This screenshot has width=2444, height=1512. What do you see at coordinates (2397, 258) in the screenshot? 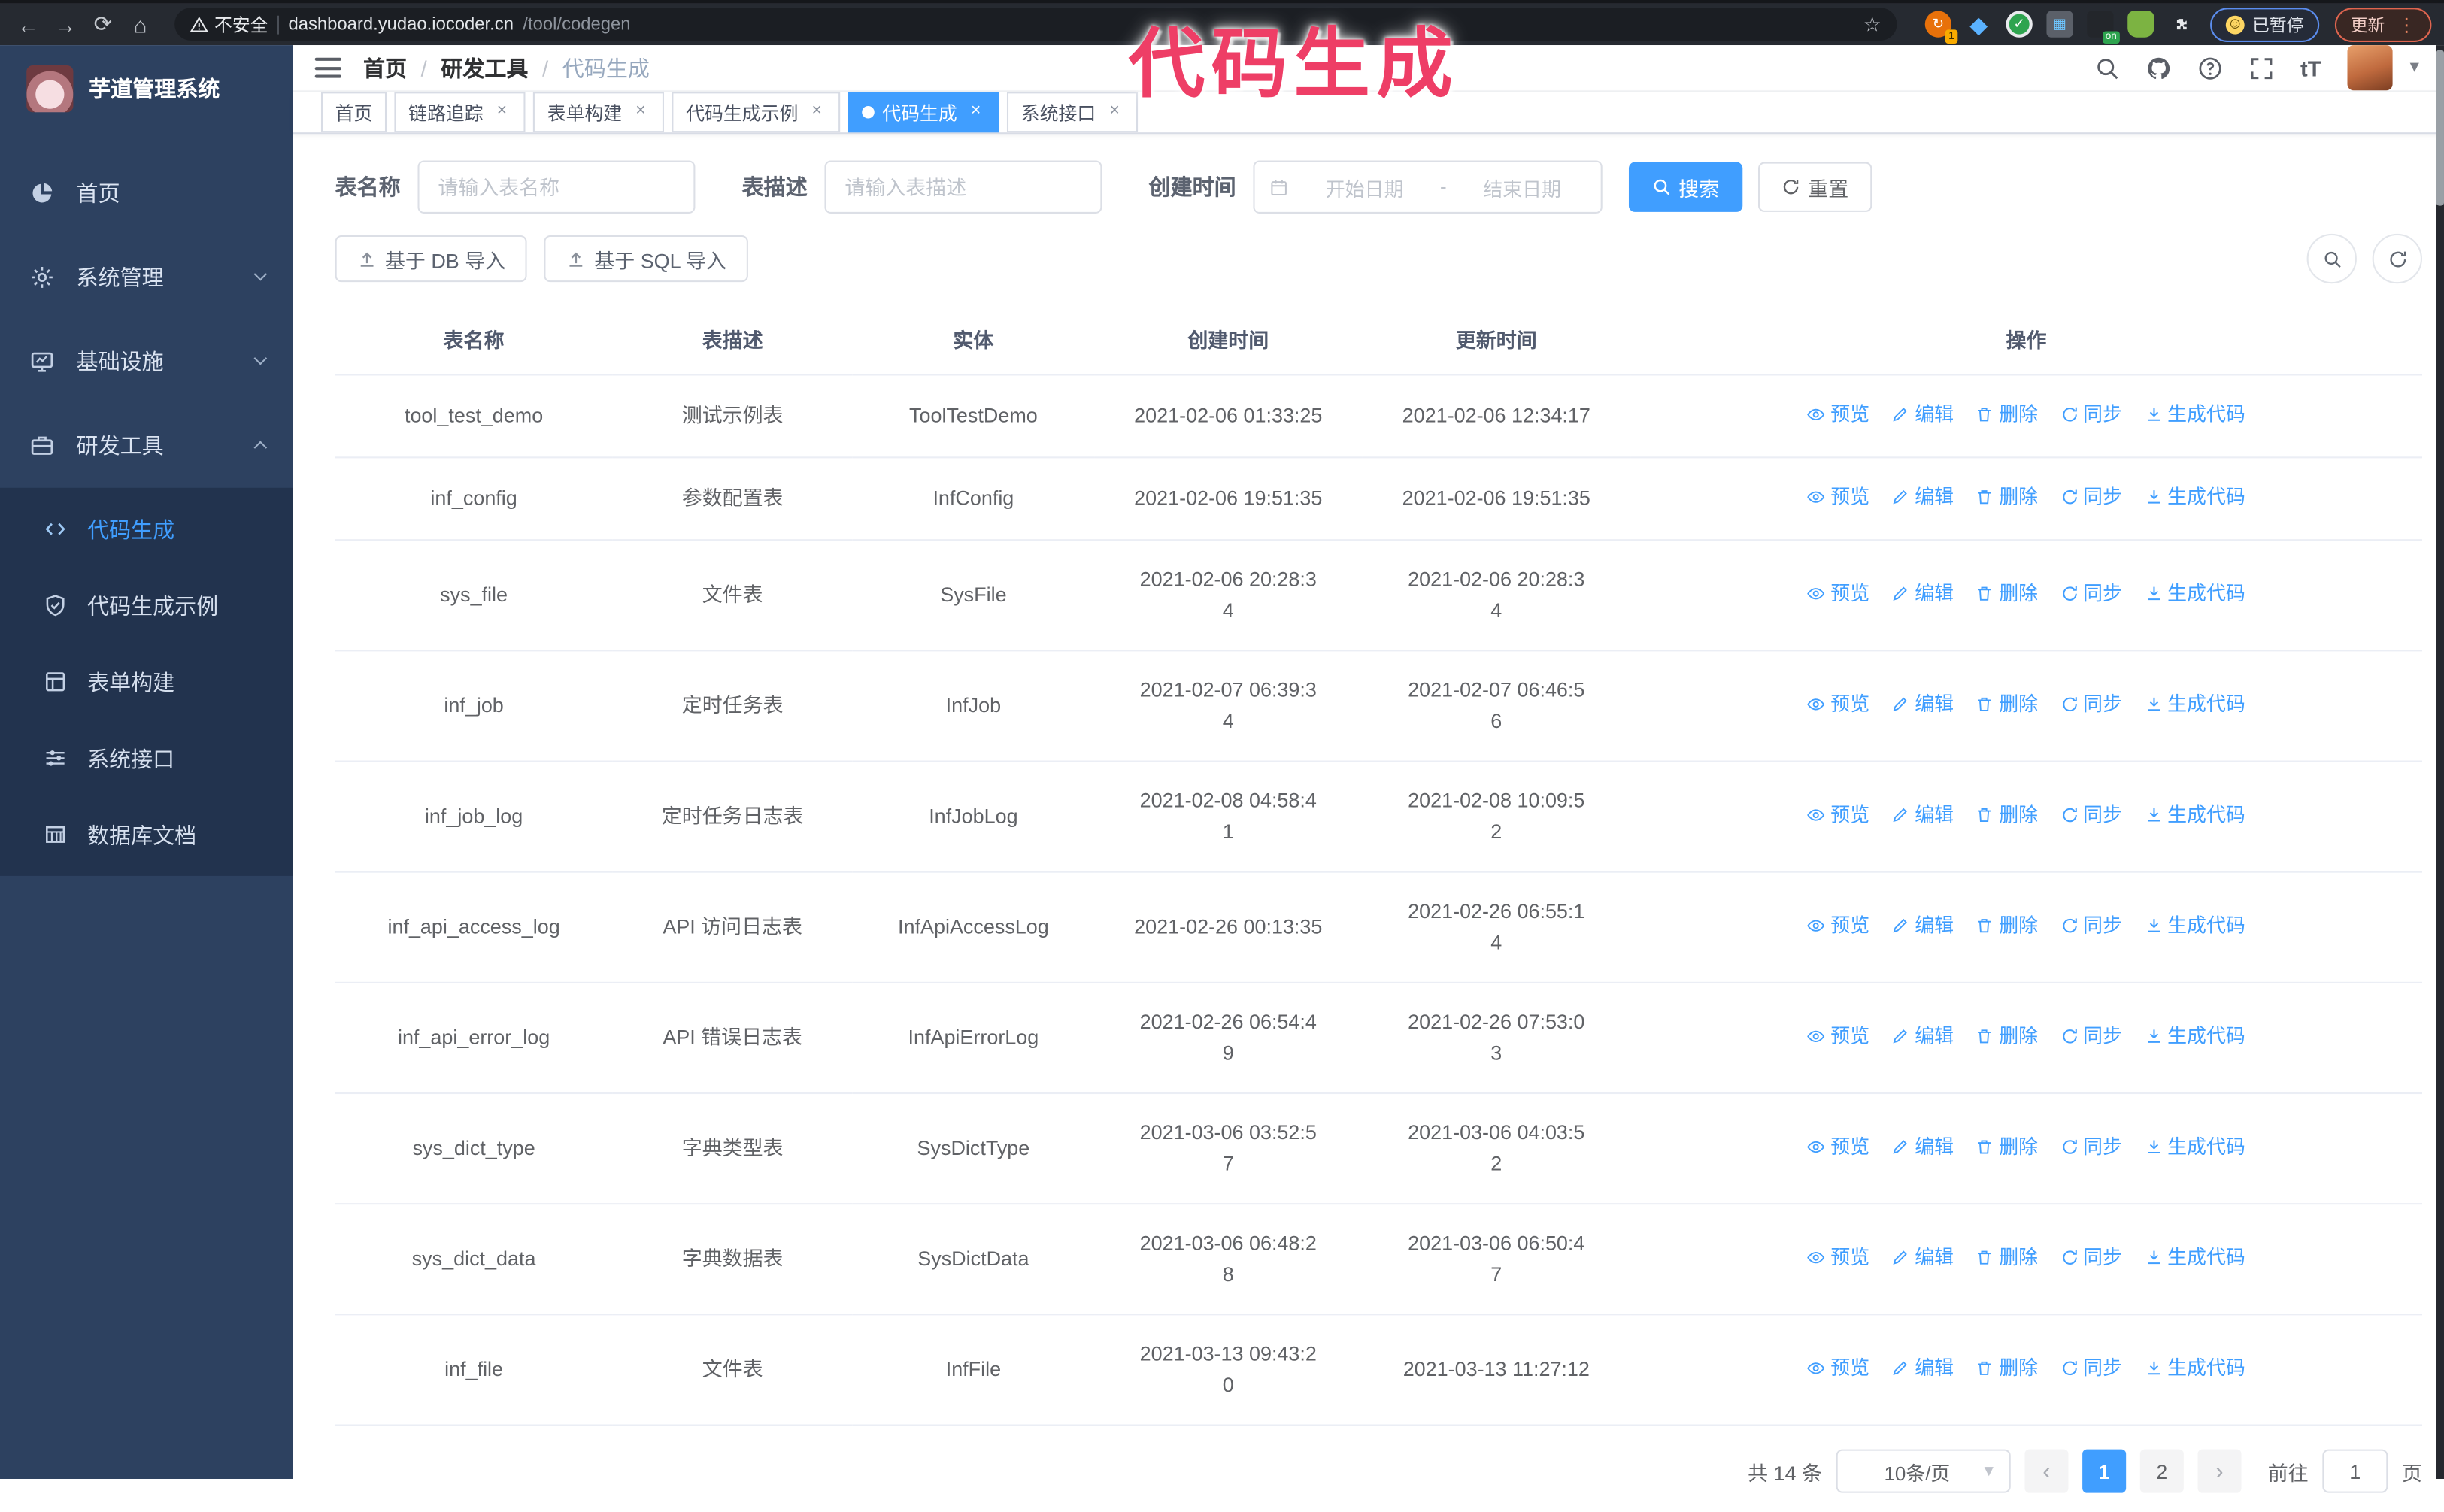
I see `refresh-table-button` at bounding box center [2397, 258].